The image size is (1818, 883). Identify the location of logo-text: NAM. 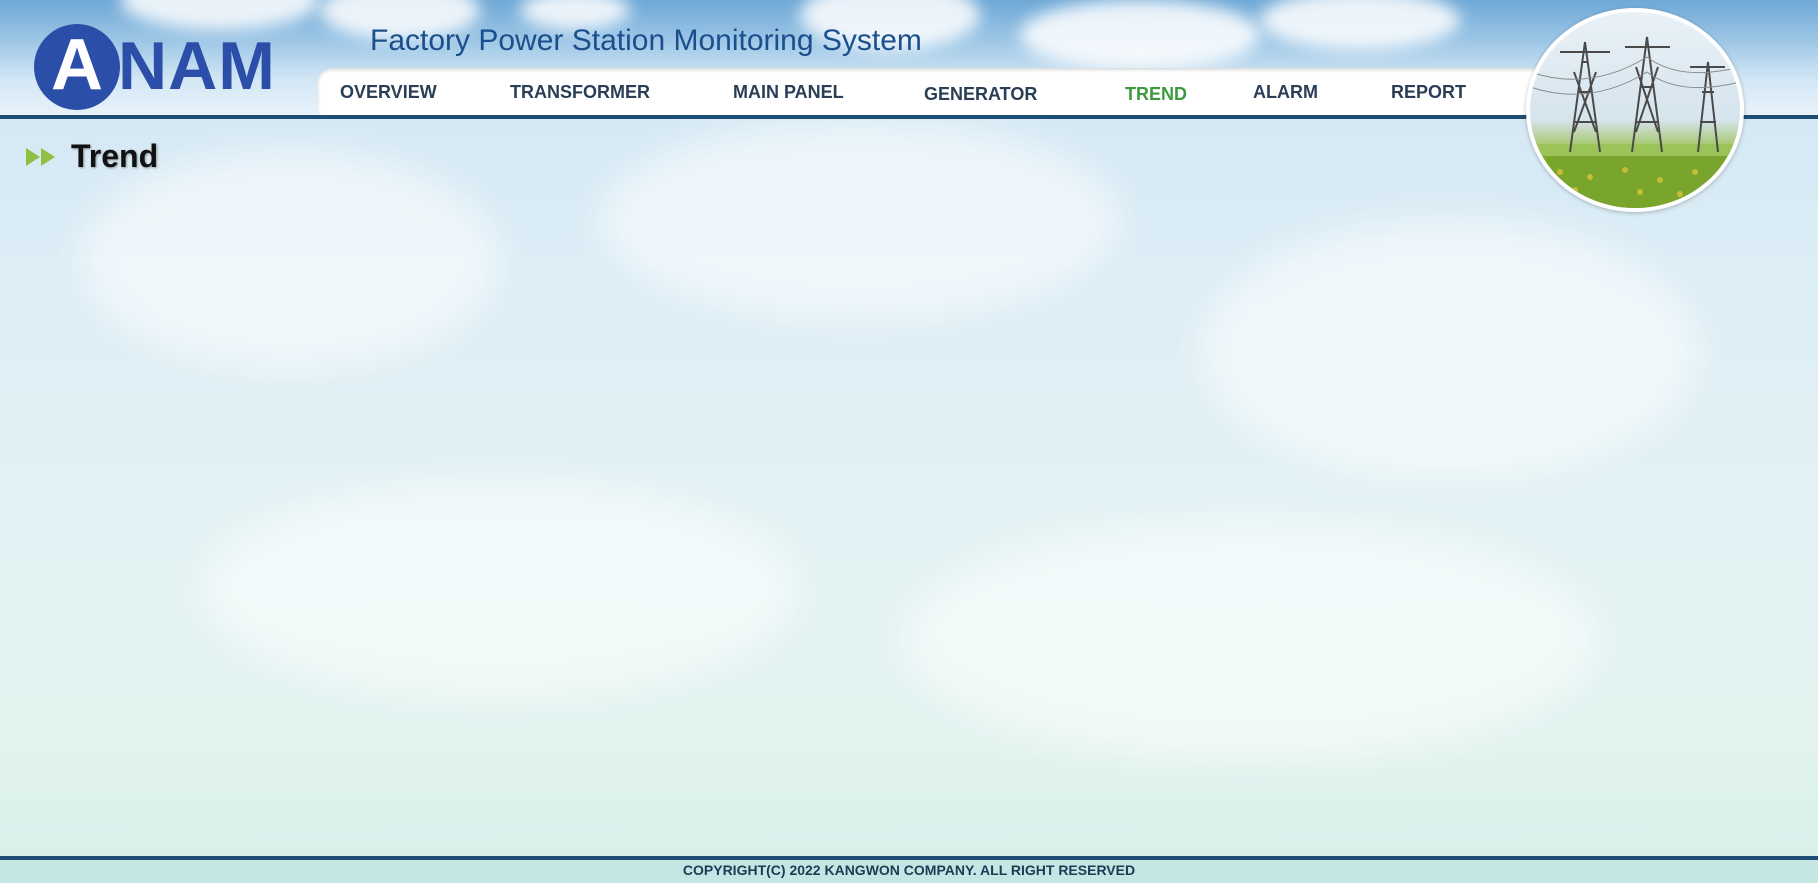
(197, 66).